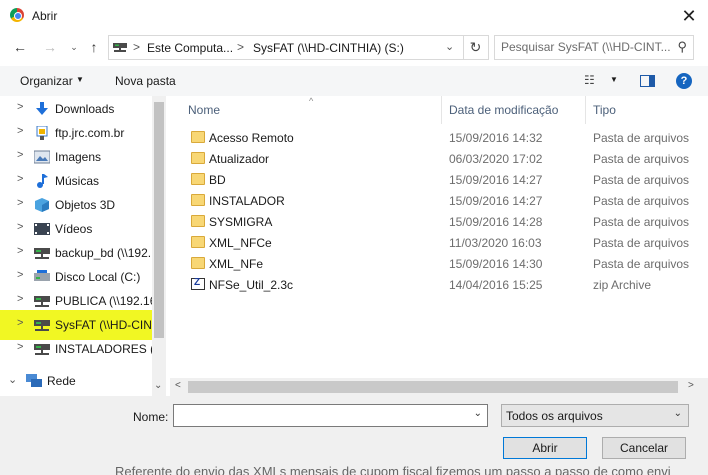 The image size is (708, 475). Describe the element at coordinates (586, 47) in the screenshot. I see `search-input` at that location.